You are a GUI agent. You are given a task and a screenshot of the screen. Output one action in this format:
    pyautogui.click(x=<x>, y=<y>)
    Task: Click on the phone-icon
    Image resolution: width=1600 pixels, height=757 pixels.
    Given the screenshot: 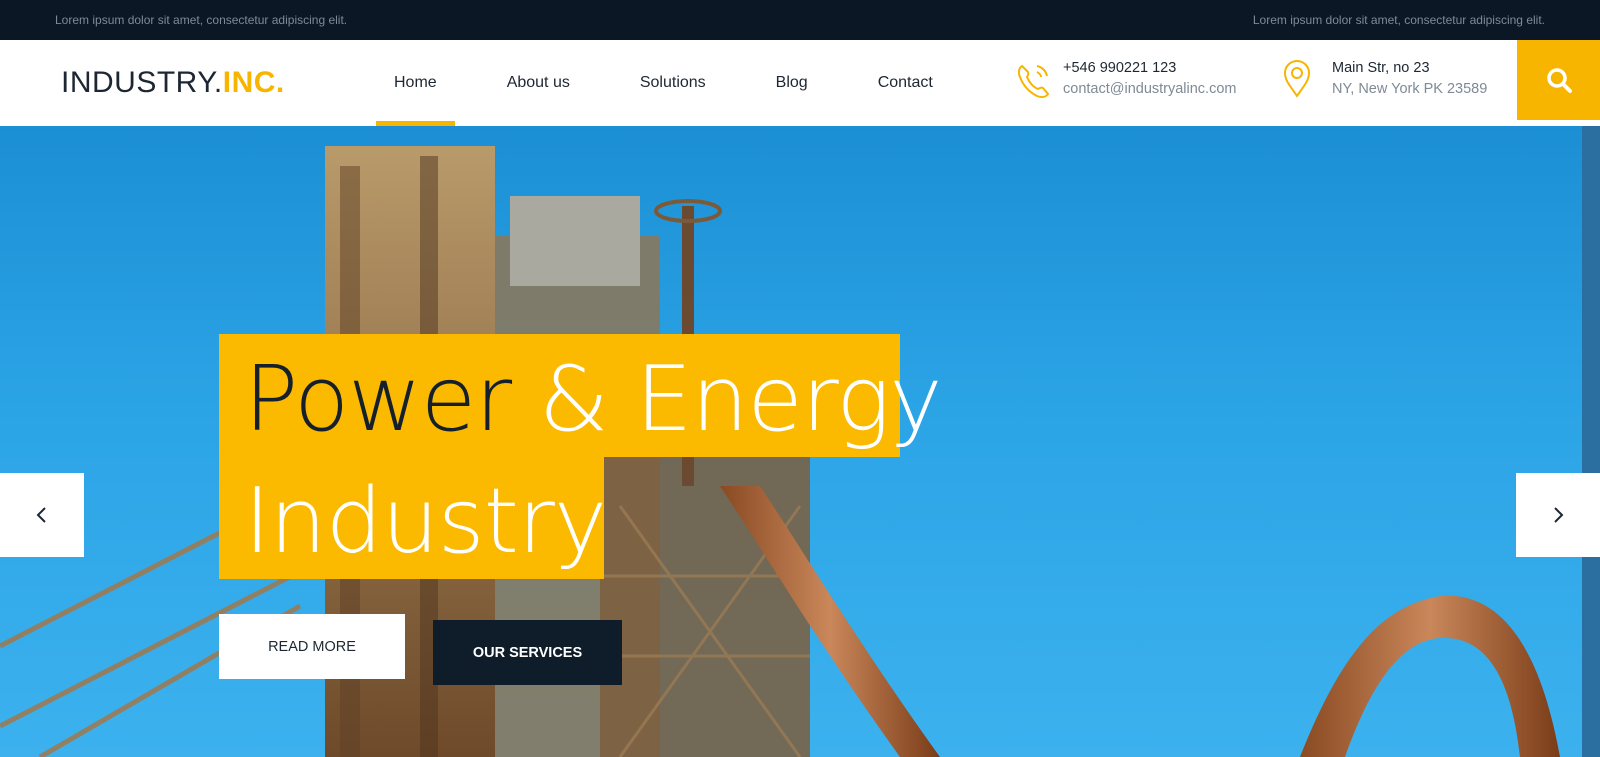 What is the action you would take?
    pyautogui.click(x=1033, y=81)
    